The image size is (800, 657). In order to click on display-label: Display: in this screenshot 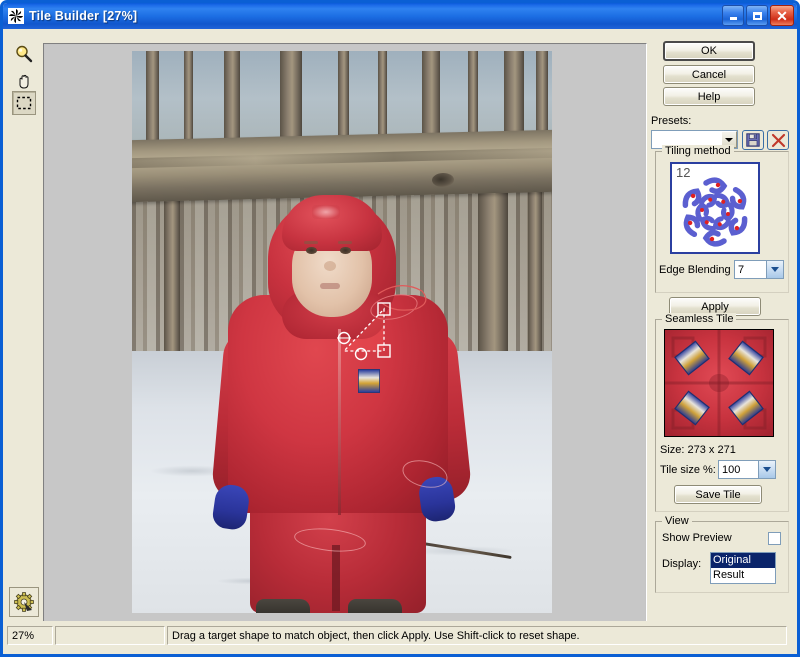, I will do `click(682, 564)`.